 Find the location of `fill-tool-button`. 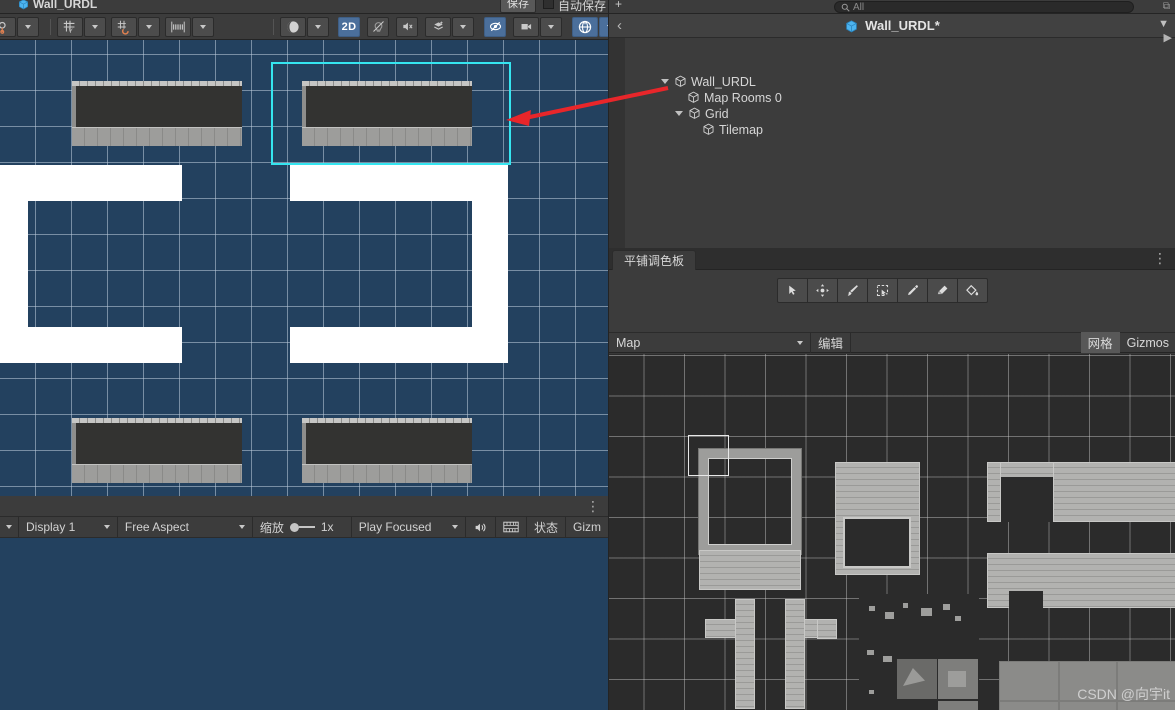

fill-tool-button is located at coordinates (972, 290).